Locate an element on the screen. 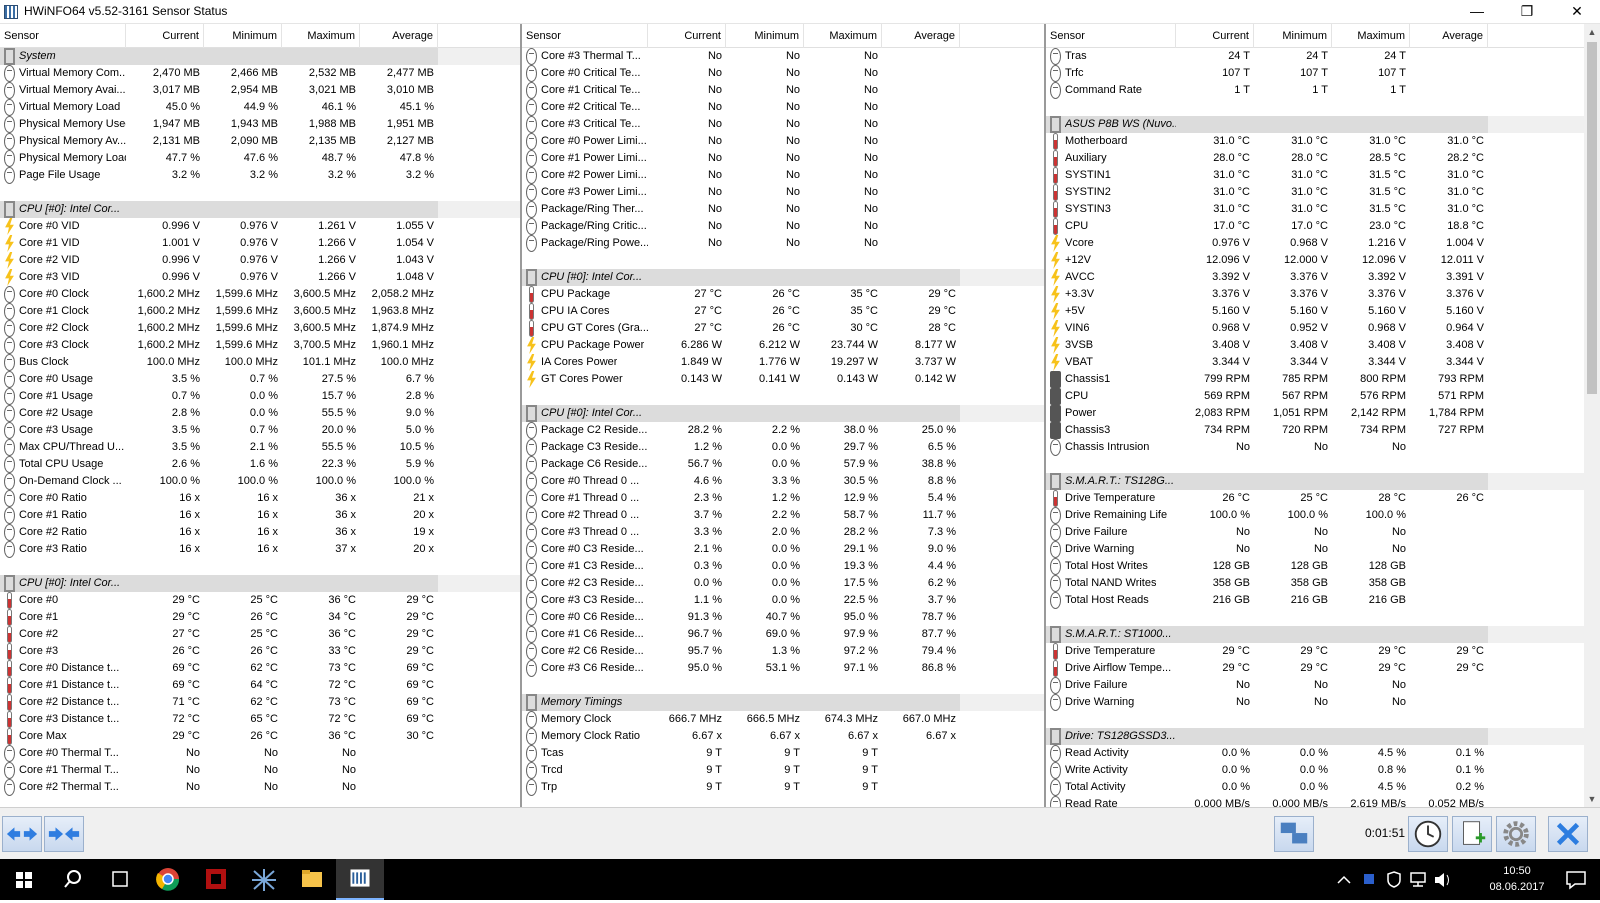 Image resolution: width=1600 pixels, height=903 pixels. sensor-row: Core #0 Usage 3.5 % 0.7 % 27.5 % 6.7 % is located at coordinates (260, 379).